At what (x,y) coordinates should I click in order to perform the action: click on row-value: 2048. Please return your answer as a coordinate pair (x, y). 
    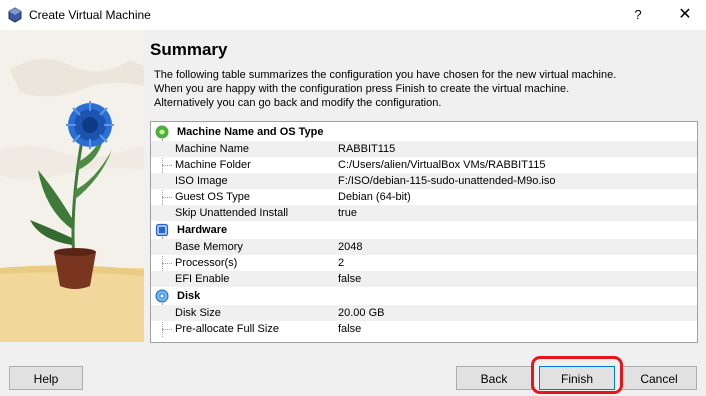
    Looking at the image, I should click on (350, 247).